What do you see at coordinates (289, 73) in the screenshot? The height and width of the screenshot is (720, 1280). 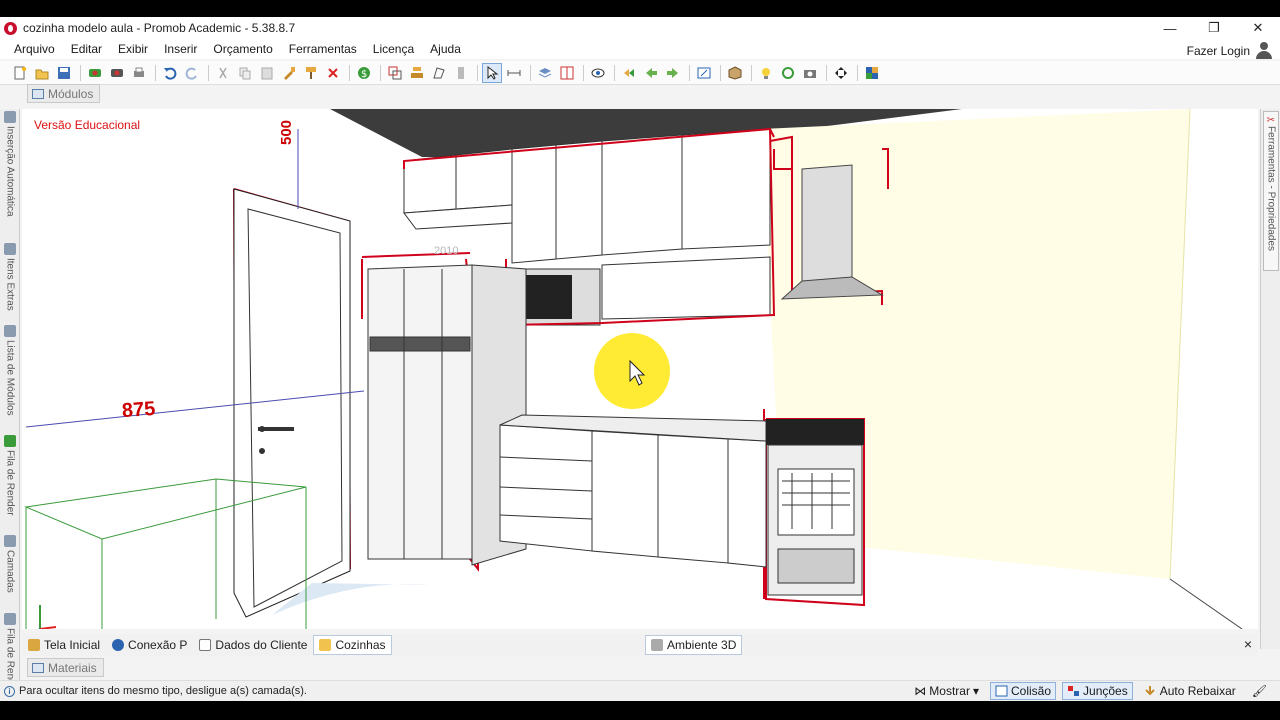 I see `pick-icon` at bounding box center [289, 73].